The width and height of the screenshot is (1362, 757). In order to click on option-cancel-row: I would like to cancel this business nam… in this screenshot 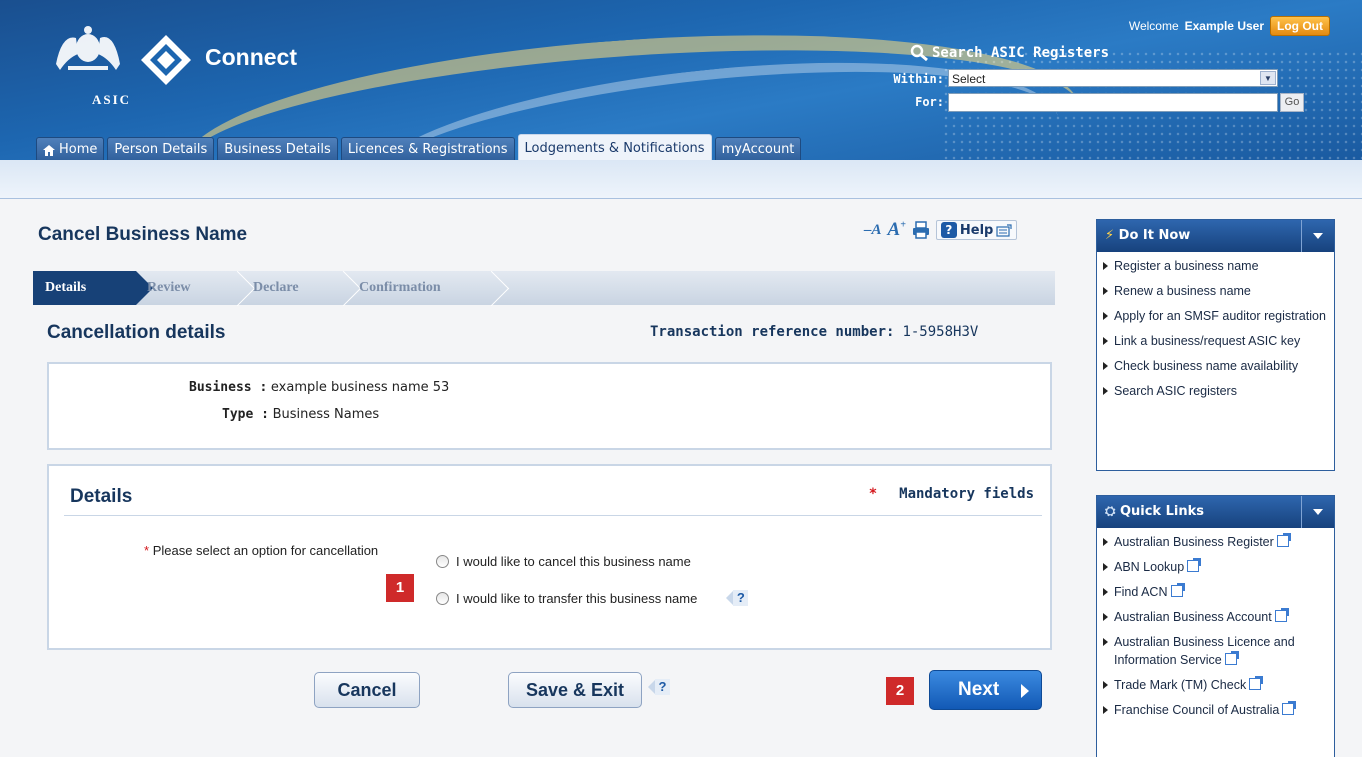, I will do `click(563, 561)`.